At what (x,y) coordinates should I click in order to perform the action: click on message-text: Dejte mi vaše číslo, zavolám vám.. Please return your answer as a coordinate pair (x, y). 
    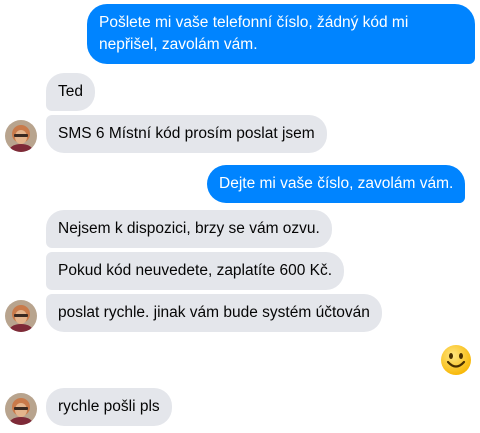
    Looking at the image, I should click on (336, 183).